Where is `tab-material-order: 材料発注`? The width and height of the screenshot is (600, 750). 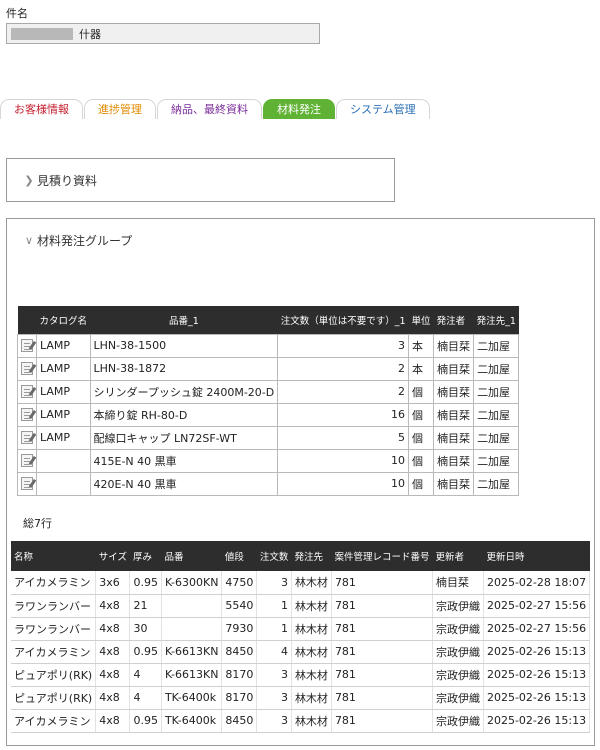
tab-material-order: 材料発注 is located at coordinates (299, 109).